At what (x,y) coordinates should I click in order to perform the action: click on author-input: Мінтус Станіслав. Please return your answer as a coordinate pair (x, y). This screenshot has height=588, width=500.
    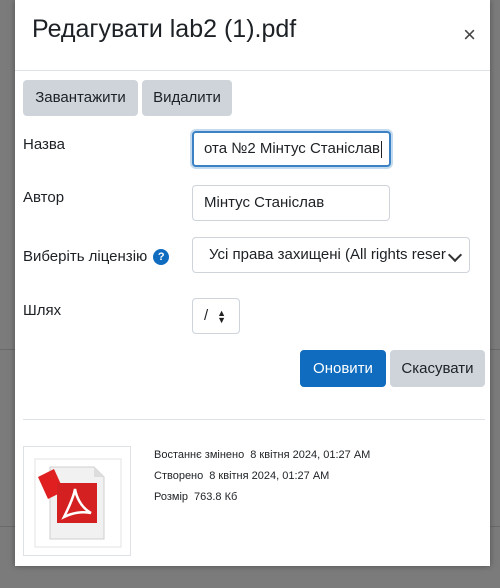
    Looking at the image, I should click on (291, 203).